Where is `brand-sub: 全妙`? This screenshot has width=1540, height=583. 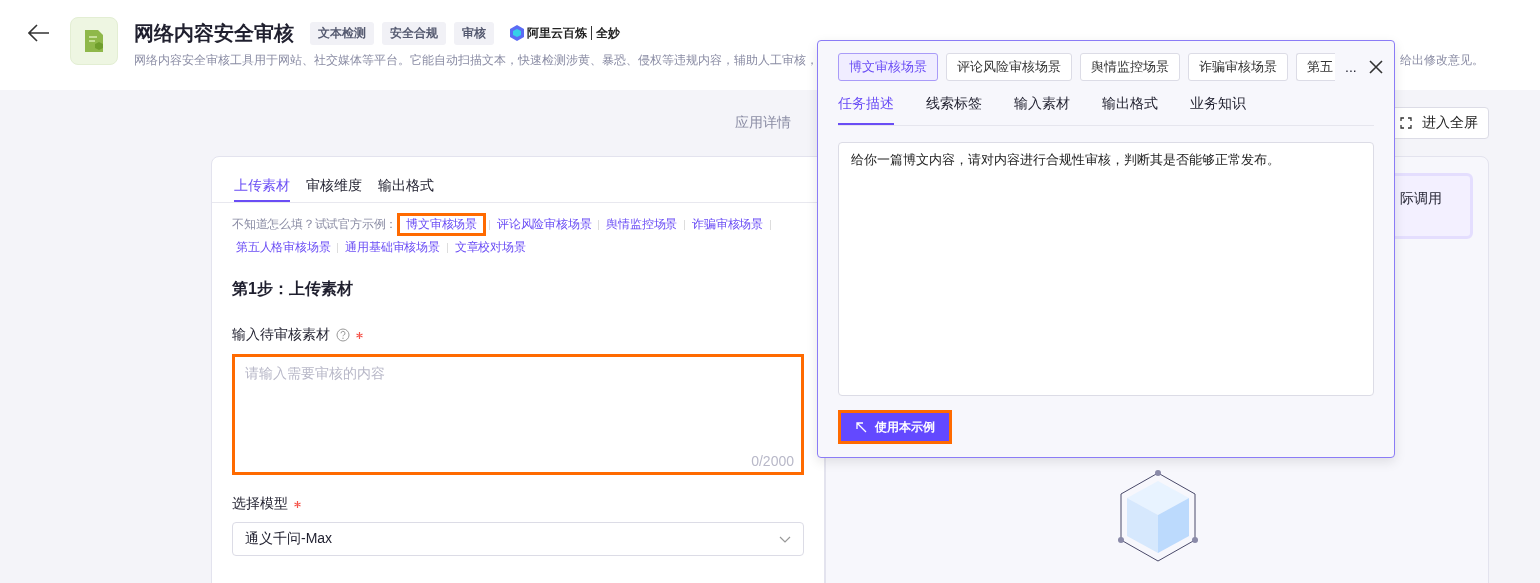 brand-sub: 全妙 is located at coordinates (608, 33).